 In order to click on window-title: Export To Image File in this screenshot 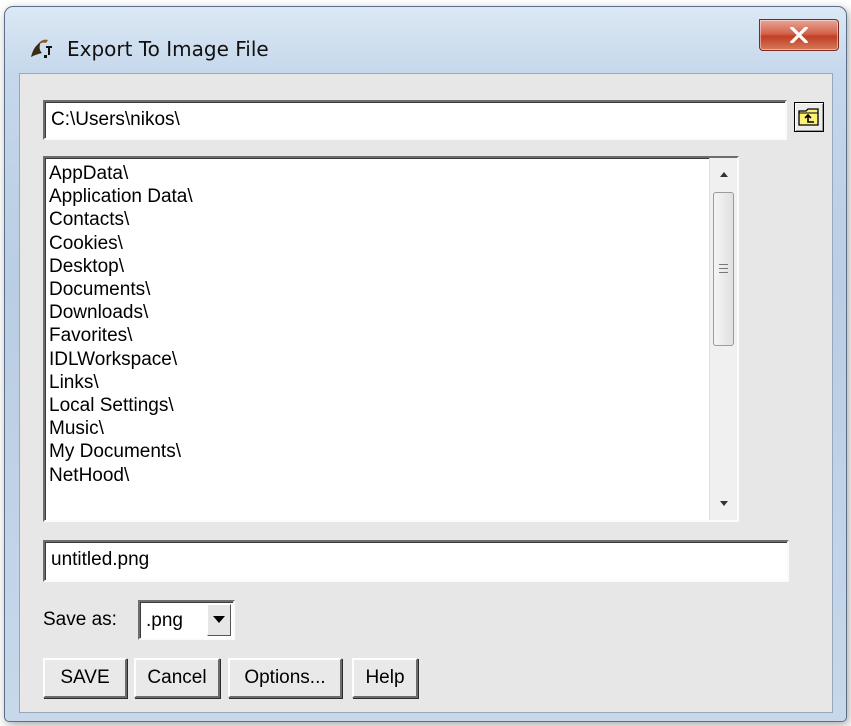, I will do `click(168, 49)`.